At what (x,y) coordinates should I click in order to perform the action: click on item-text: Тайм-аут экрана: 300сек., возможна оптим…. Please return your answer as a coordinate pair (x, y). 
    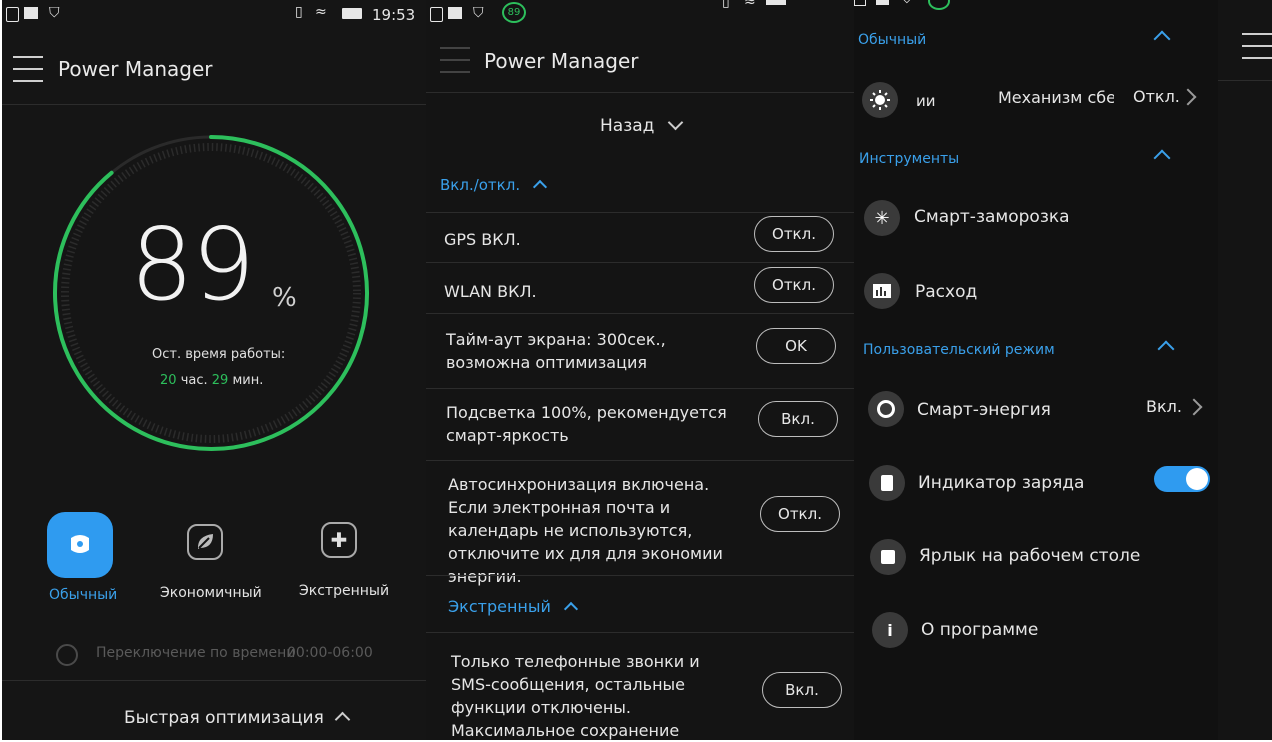
    Looking at the image, I should click on (556, 351).